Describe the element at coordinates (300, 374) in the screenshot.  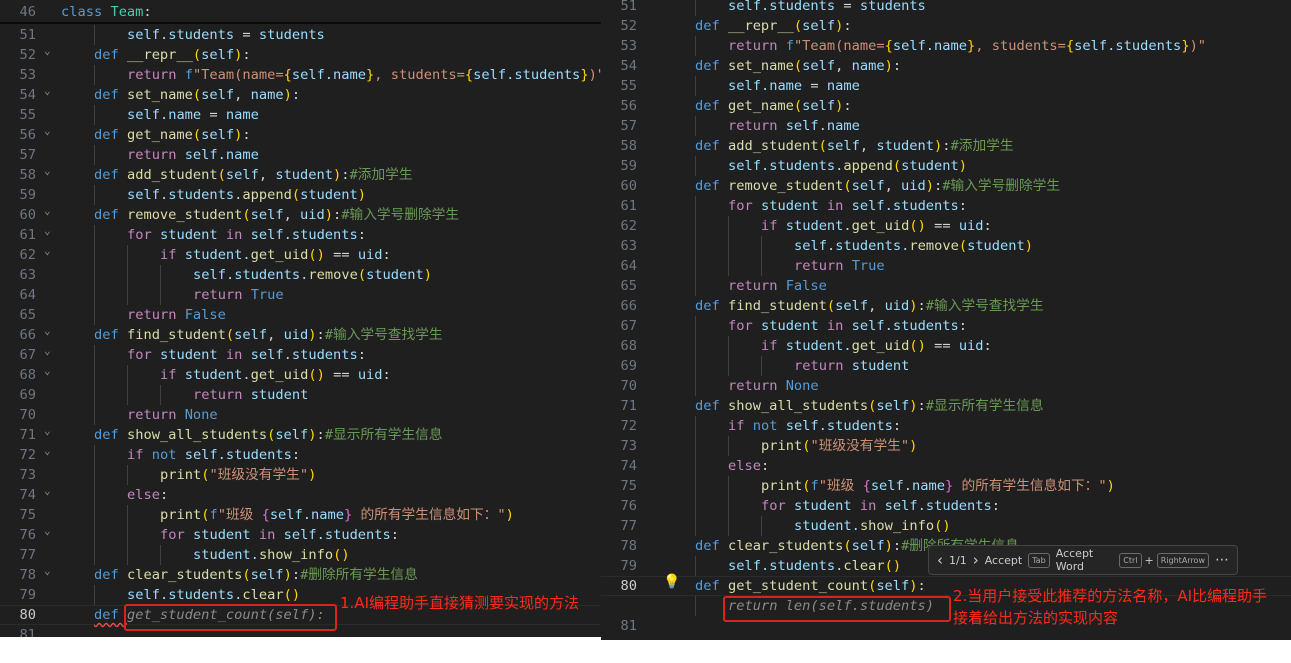
I see `code-line: 68 ⌄ if student.get_uid() == uid:` at that location.